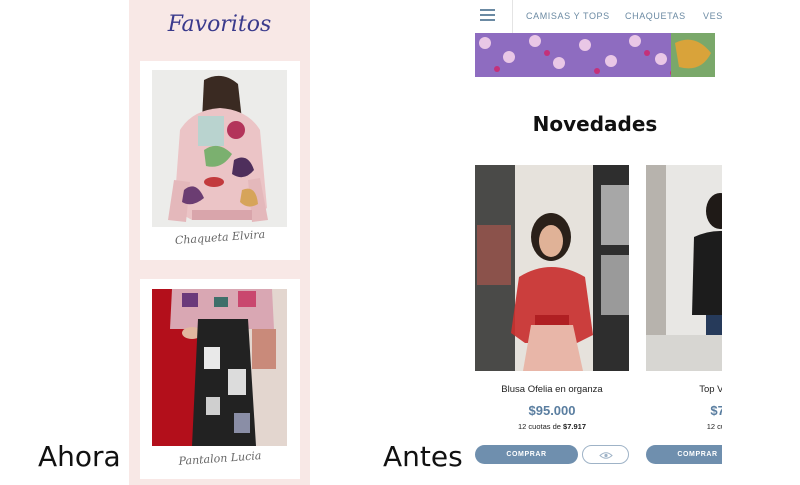  I want to click on top-navigation: CAMISAS Y TOPS CHAQUETAS VES, so click(596, 16).